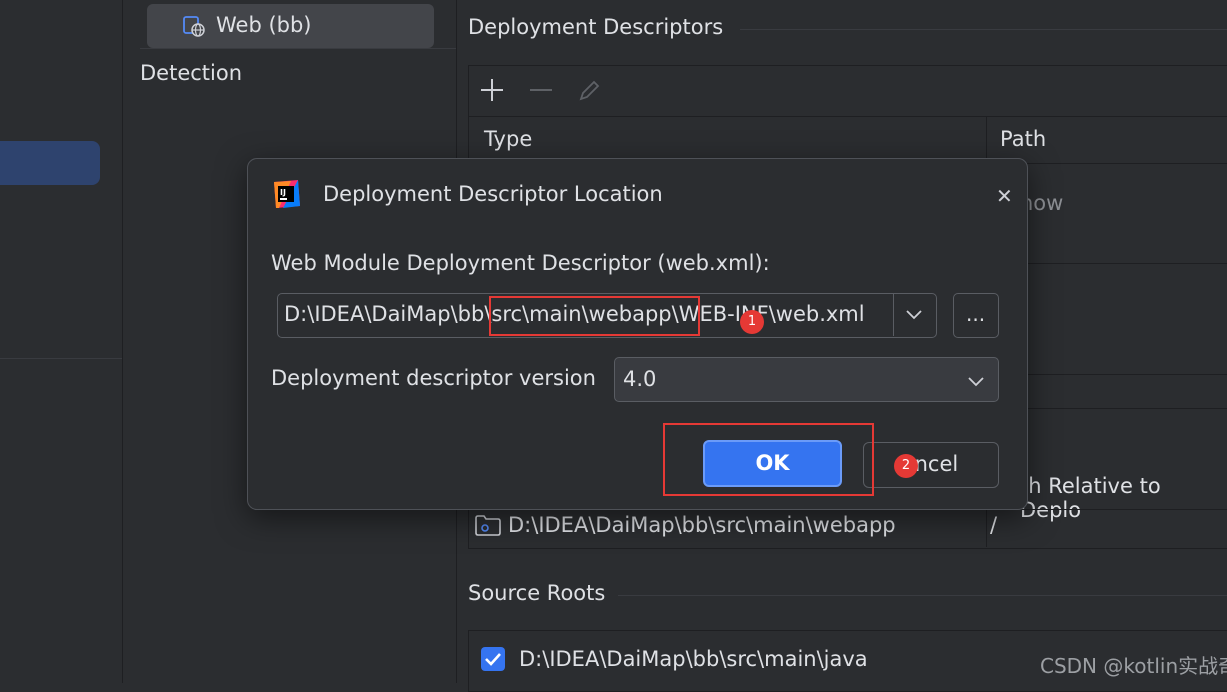  Describe the element at coordinates (61, 358) in the screenshot. I see `left-sidebar-divider` at that location.